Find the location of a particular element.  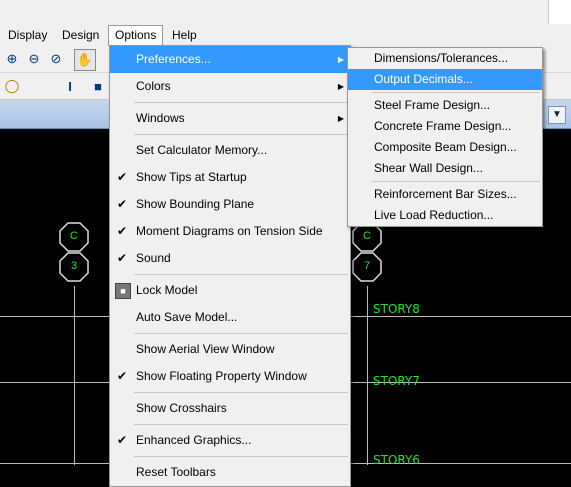

grid-line-c3 is located at coordinates (74, 375).